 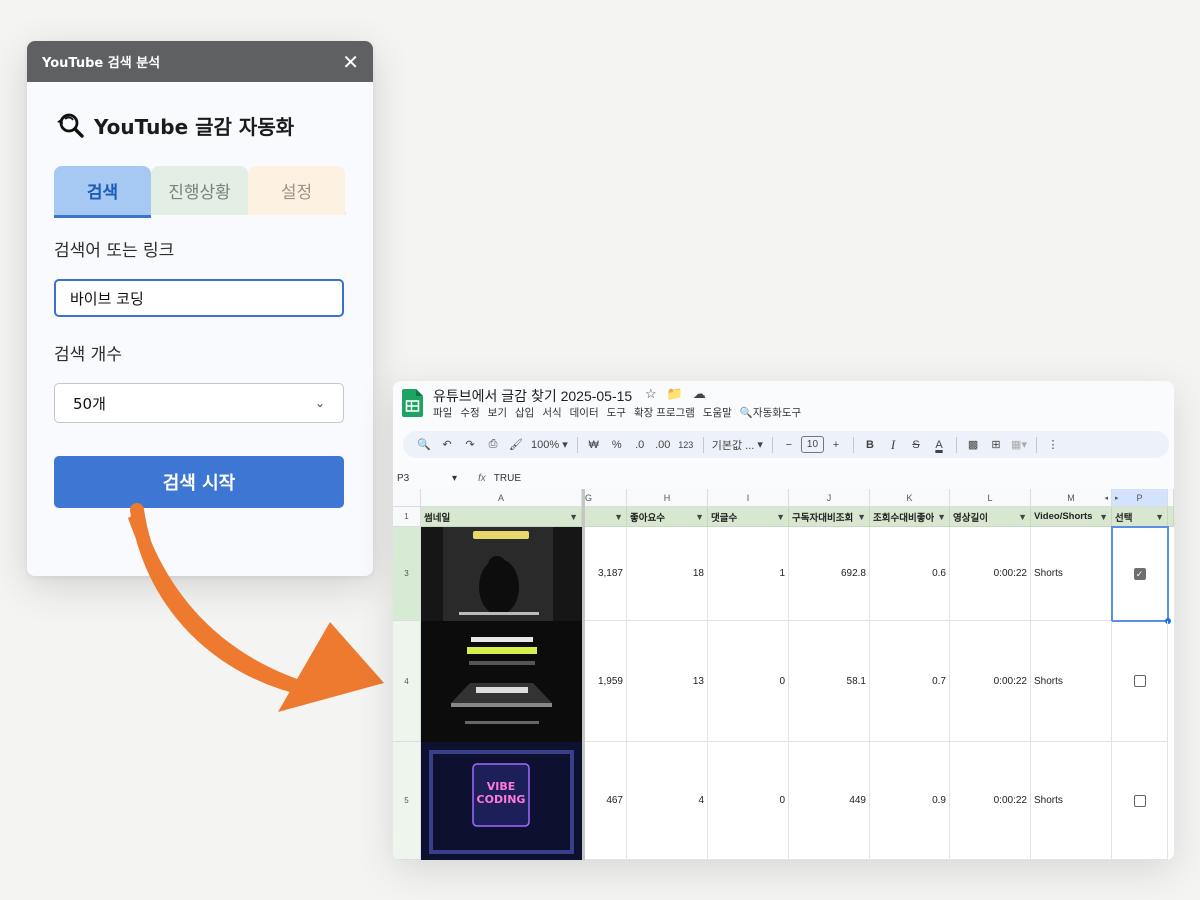 I want to click on menu-extensions: 확장 프로그램, so click(x=664, y=412).